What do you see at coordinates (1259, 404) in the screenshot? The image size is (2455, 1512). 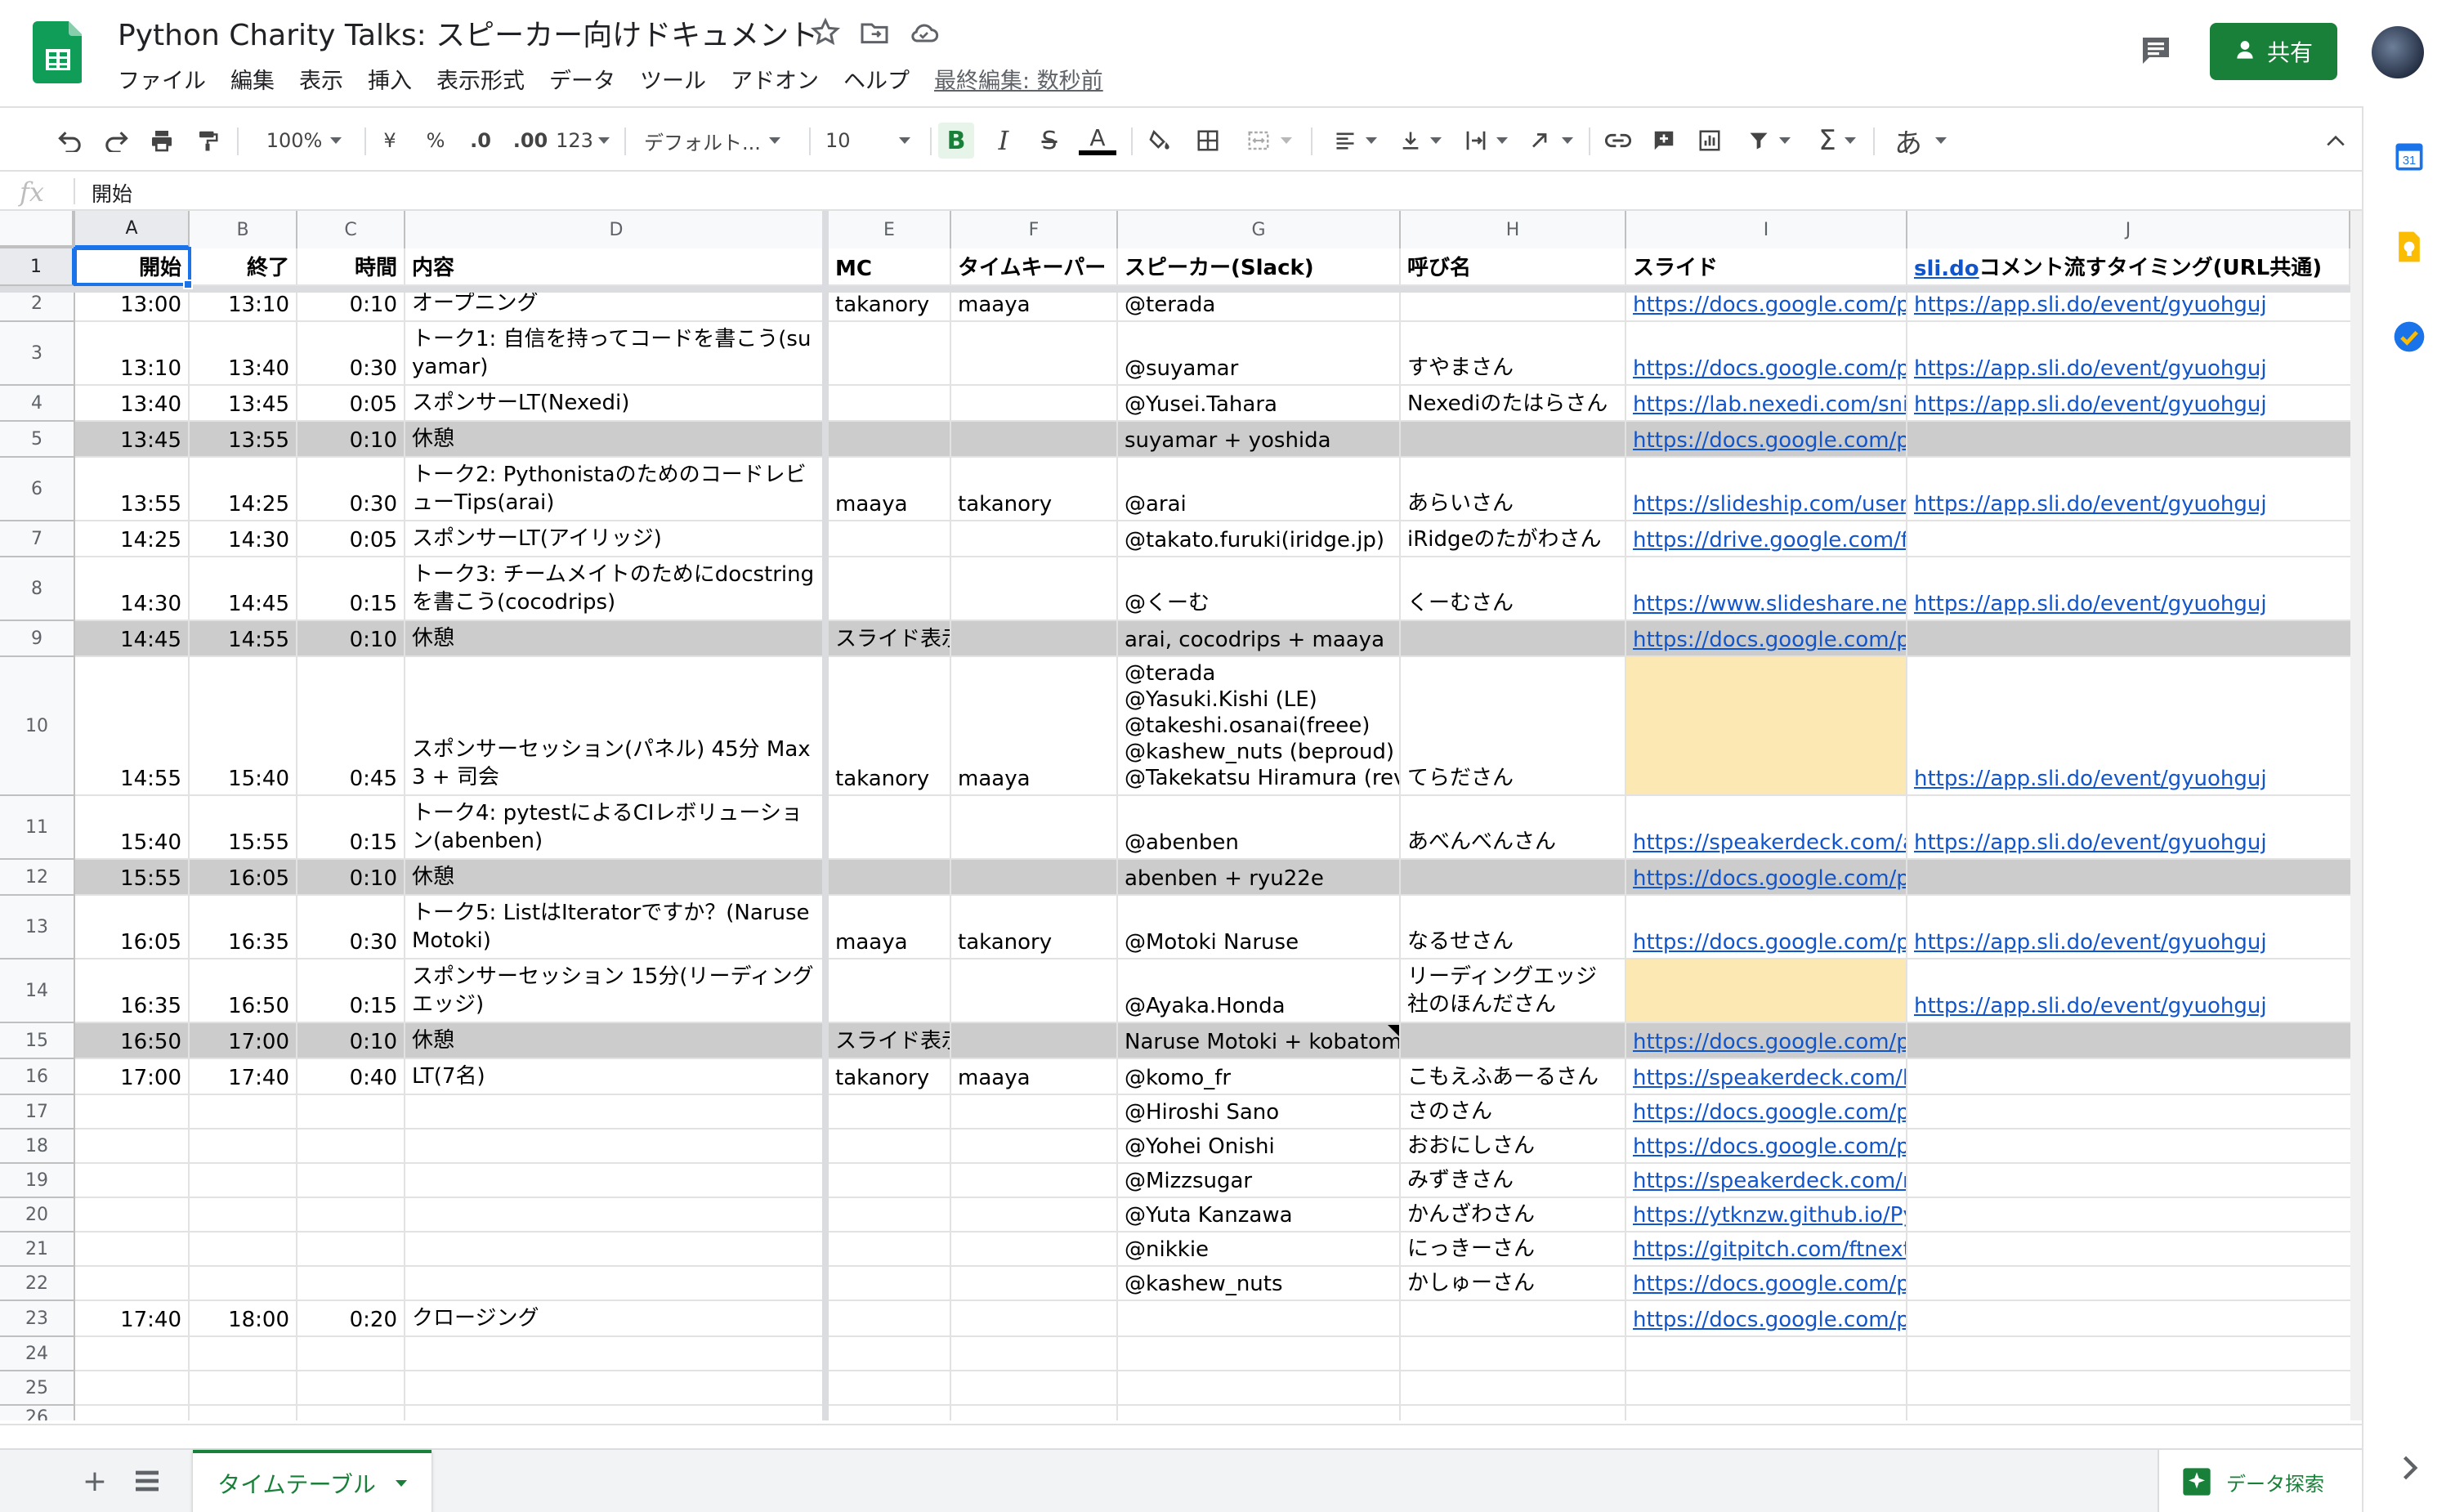 I see `cell-g4: @Yusei.Tahara` at bounding box center [1259, 404].